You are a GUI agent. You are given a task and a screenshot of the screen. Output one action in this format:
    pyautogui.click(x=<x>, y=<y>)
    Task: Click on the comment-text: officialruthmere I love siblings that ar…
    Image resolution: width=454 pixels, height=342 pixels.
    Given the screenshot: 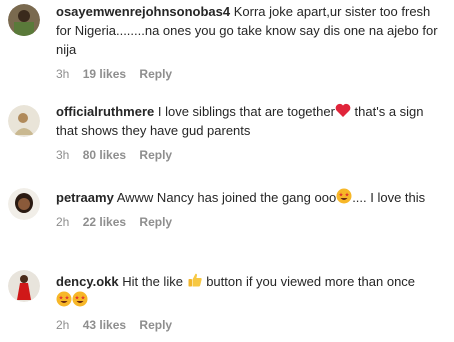 What is the action you would take?
    pyautogui.click(x=251, y=121)
    